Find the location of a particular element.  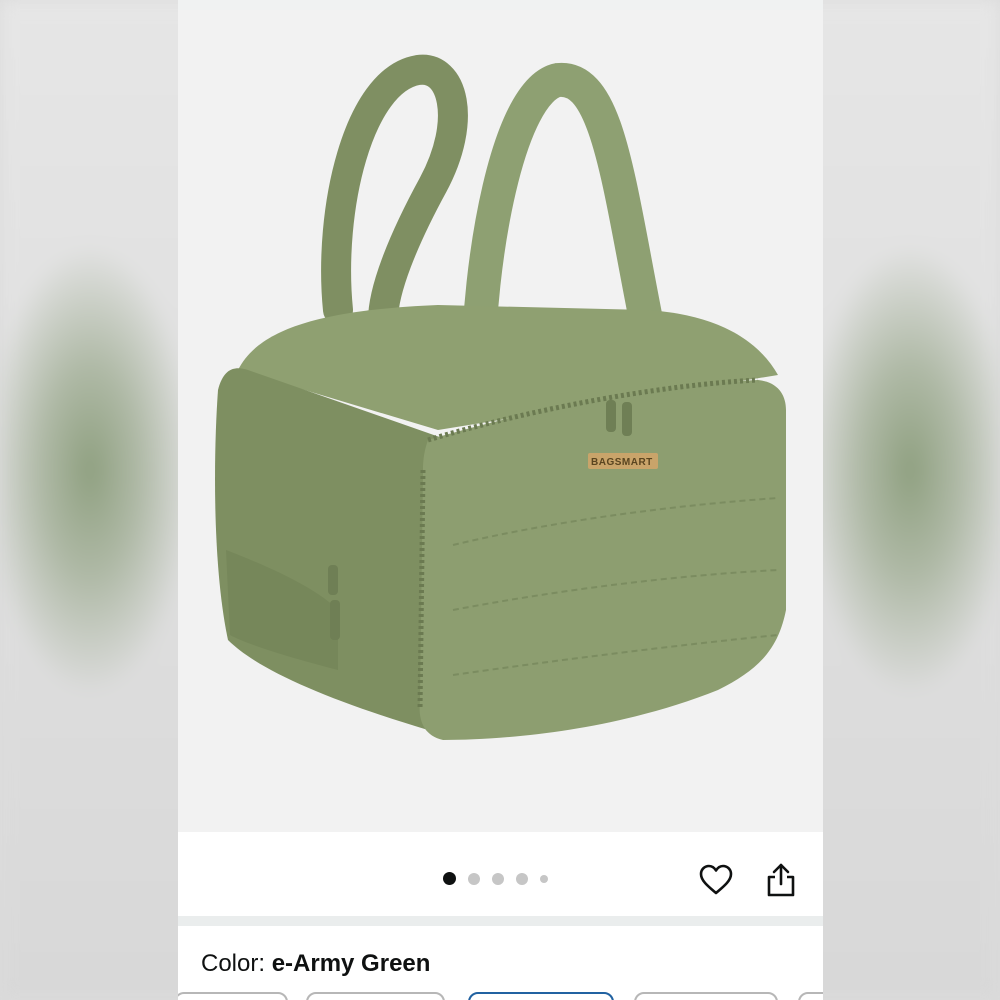

brand-tag-text: BAGSMART is located at coordinates (622, 462).